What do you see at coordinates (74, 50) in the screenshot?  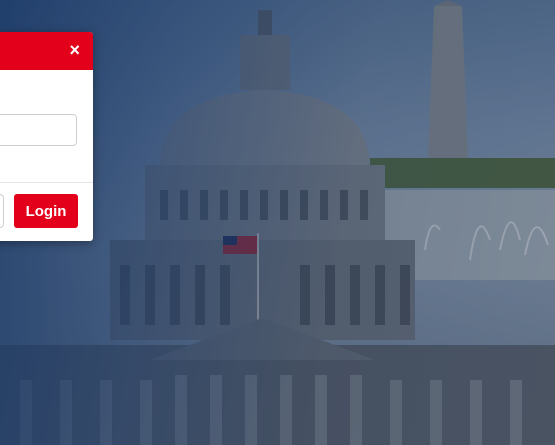 I see `close-icon: ×` at bounding box center [74, 50].